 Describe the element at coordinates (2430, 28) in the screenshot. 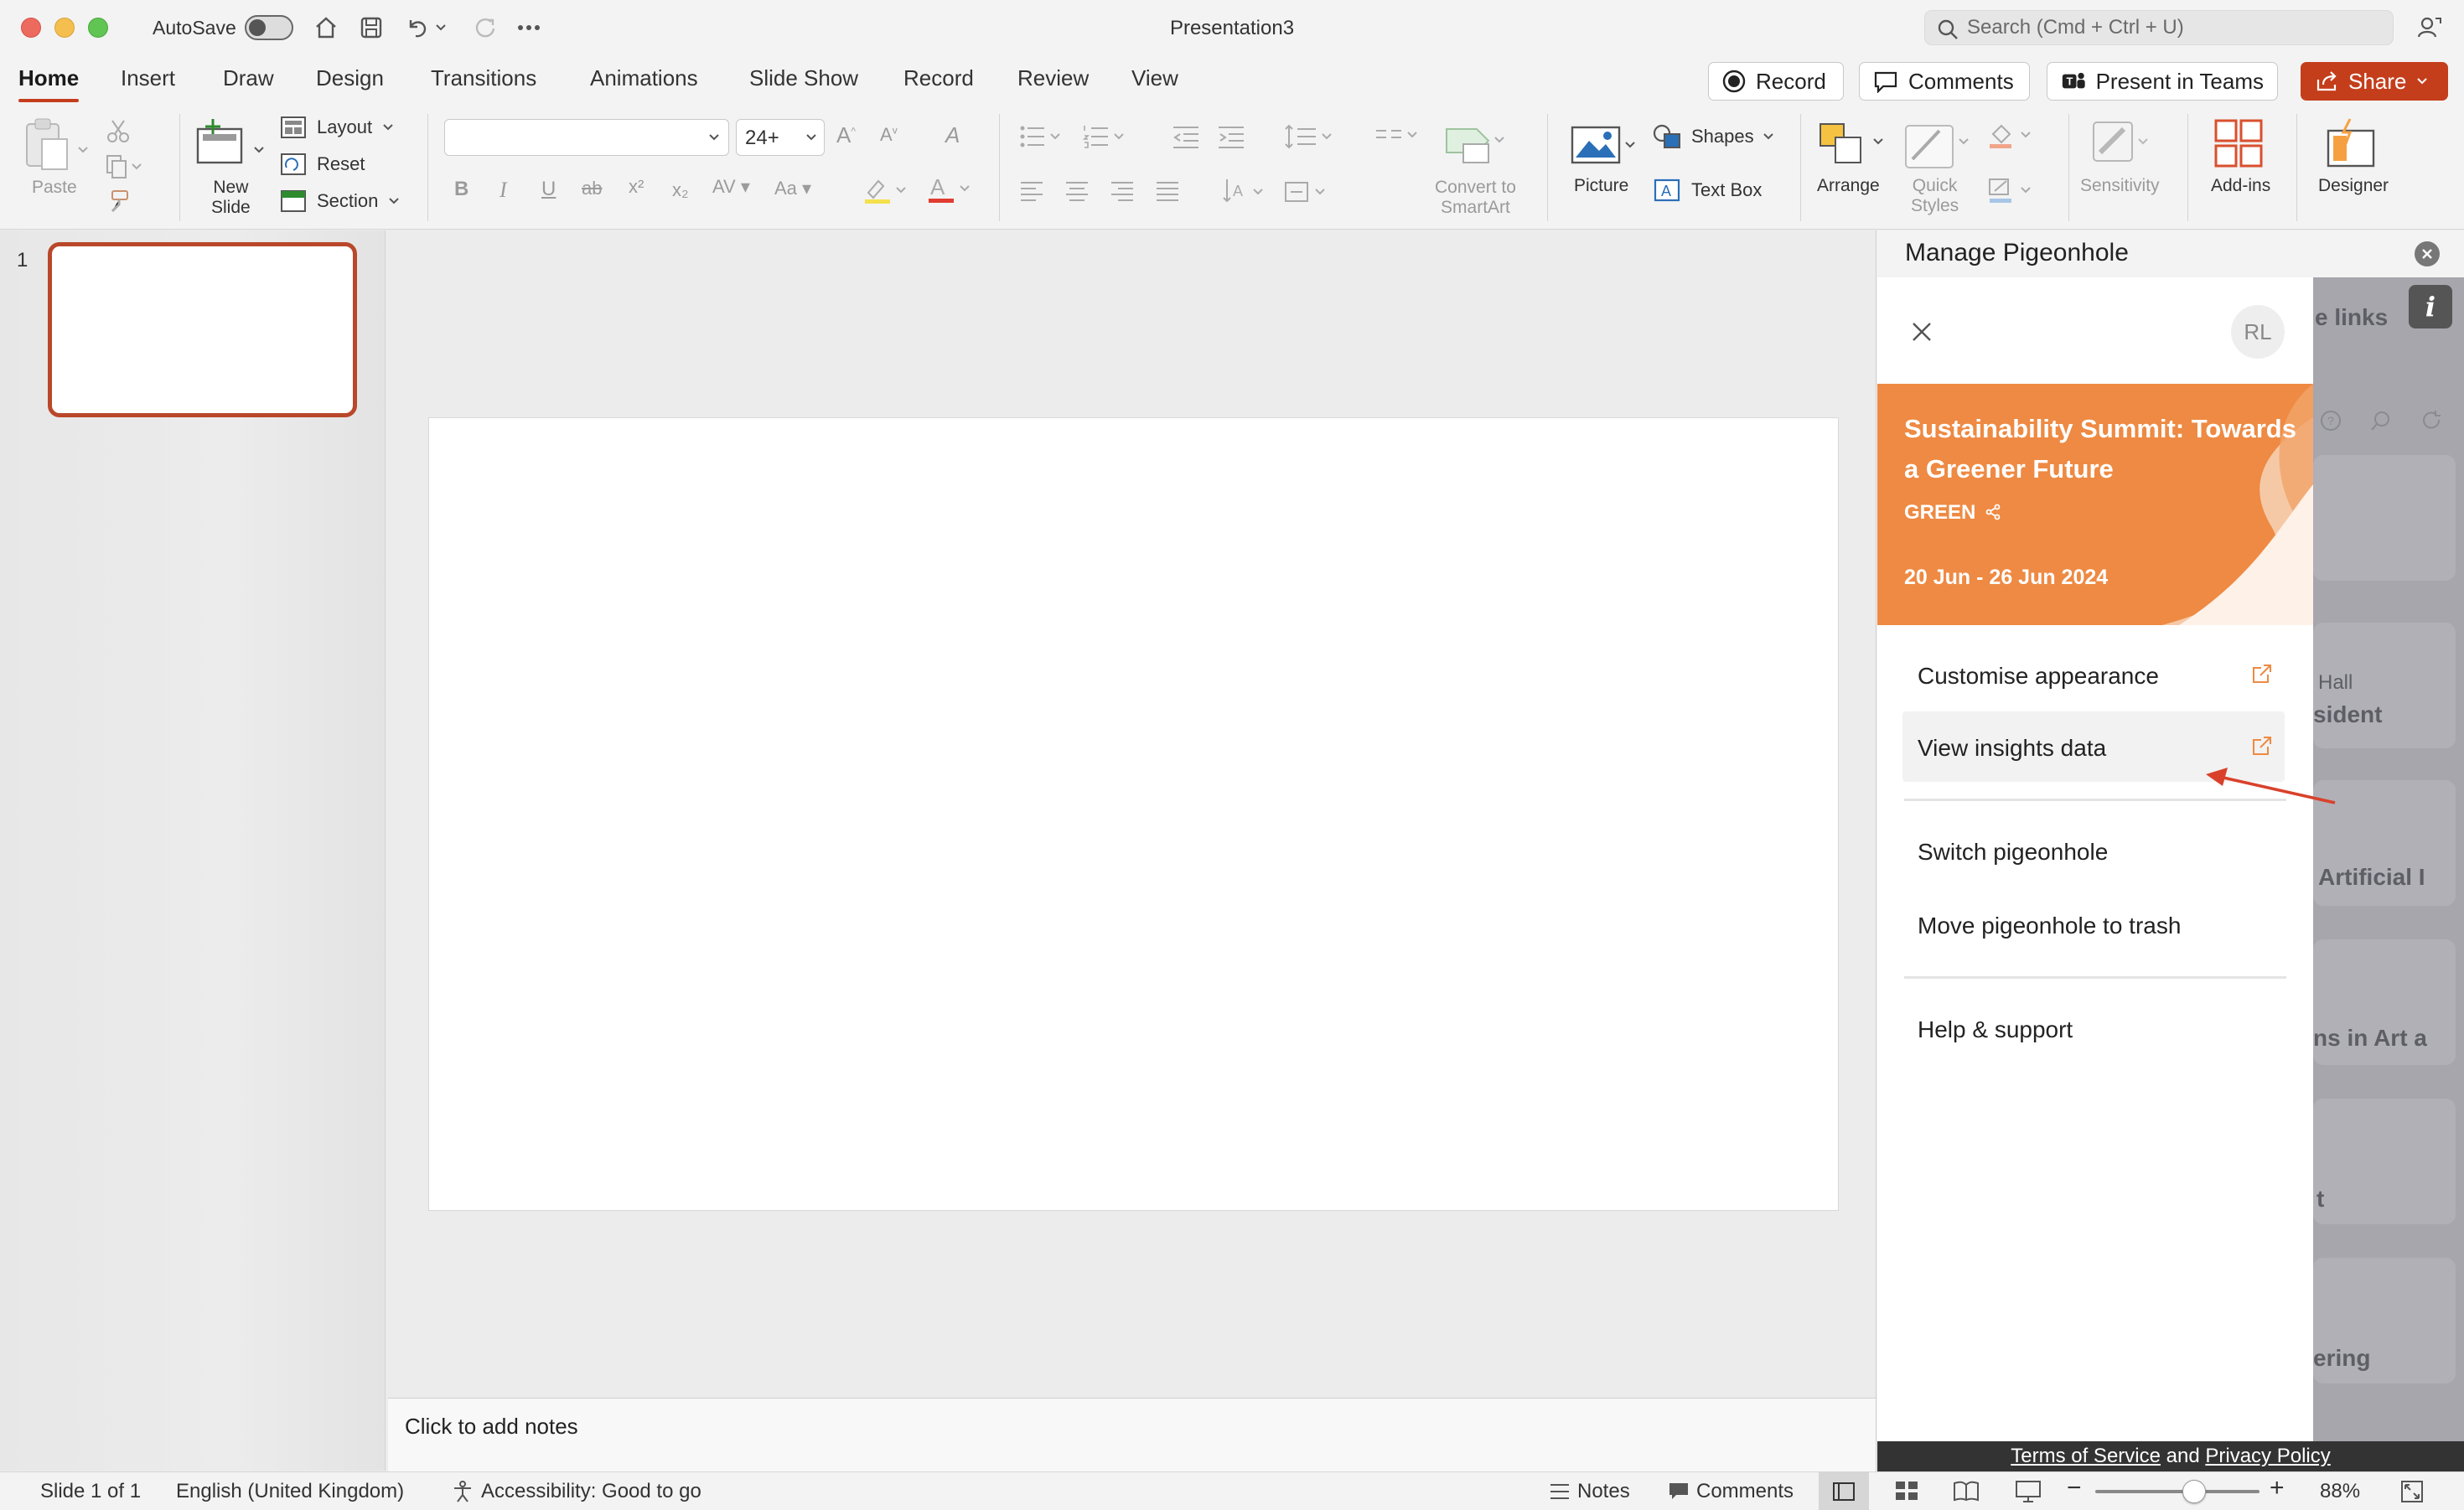

I see `account-icon` at that location.